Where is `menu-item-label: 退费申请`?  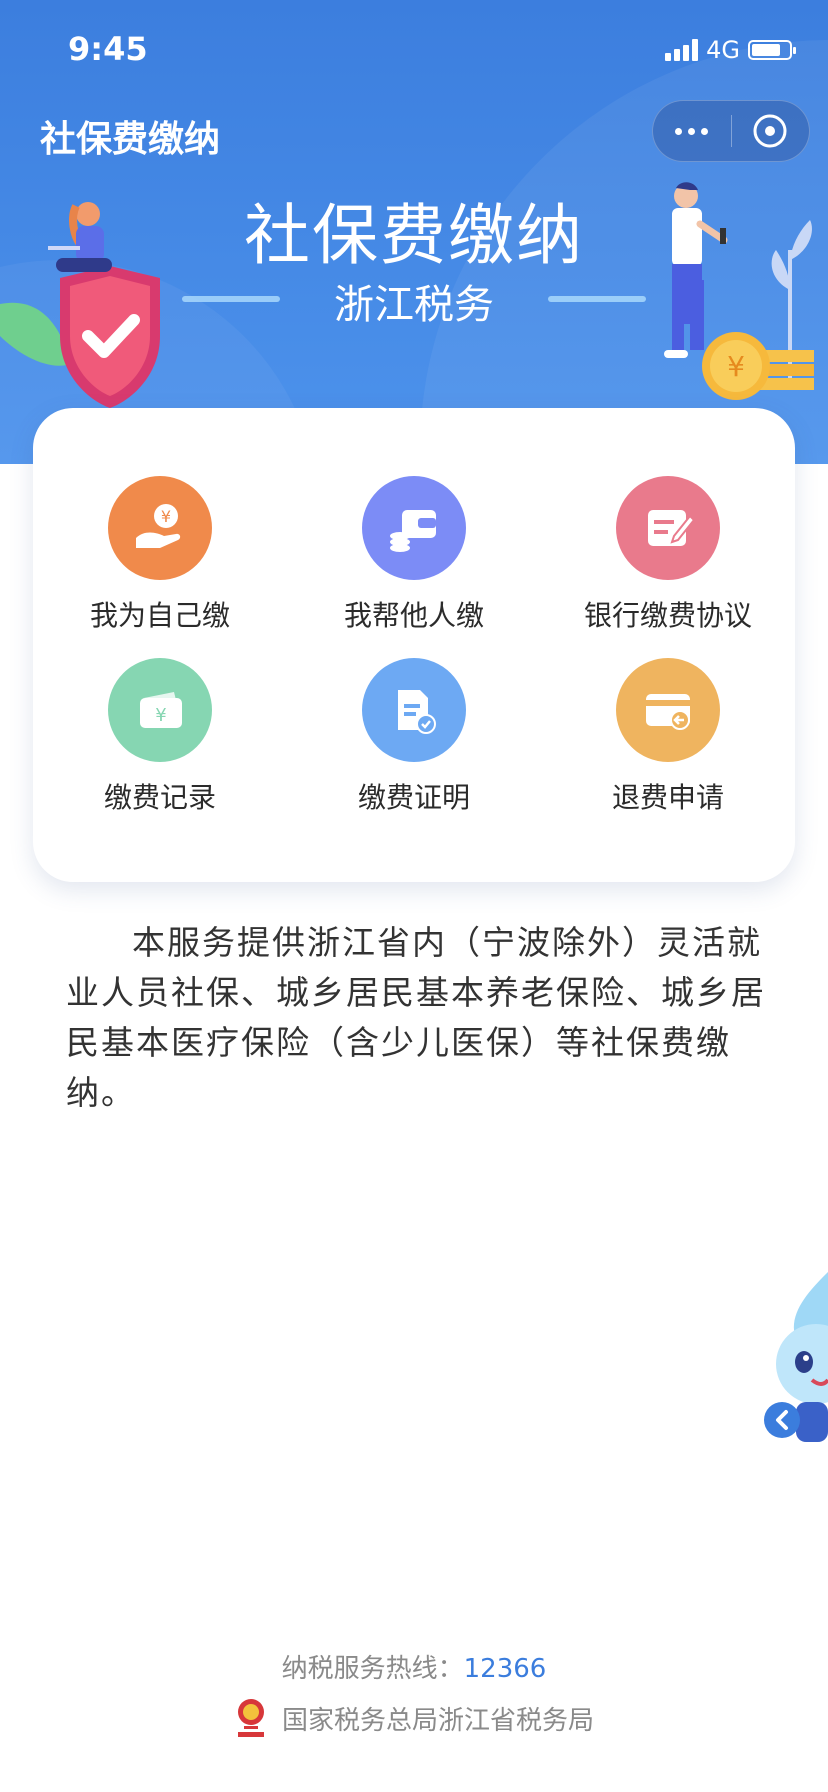 menu-item-label: 退费申请 is located at coordinates (667, 797).